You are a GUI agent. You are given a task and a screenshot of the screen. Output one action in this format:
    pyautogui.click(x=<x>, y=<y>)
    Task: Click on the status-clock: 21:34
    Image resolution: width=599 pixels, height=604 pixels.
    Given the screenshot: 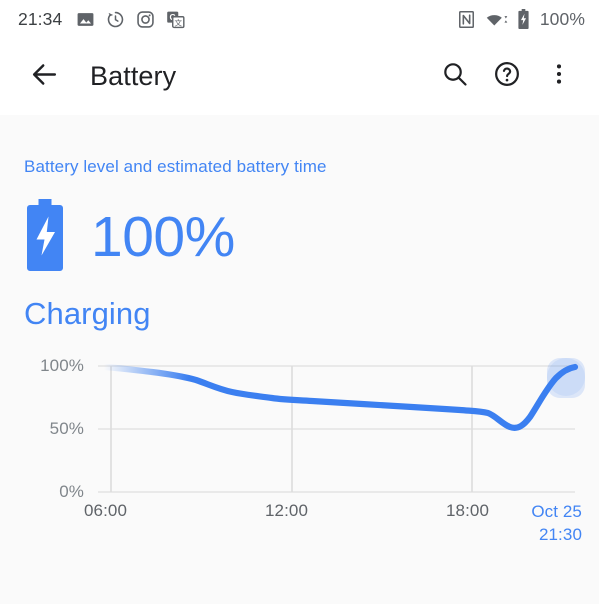 What is the action you would take?
    pyautogui.click(x=40, y=18)
    